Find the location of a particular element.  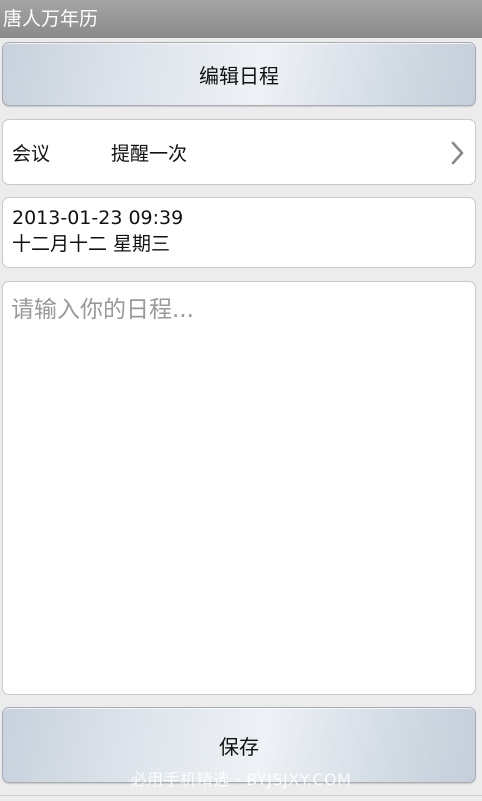

chevron-right-icon is located at coordinates (457, 153).